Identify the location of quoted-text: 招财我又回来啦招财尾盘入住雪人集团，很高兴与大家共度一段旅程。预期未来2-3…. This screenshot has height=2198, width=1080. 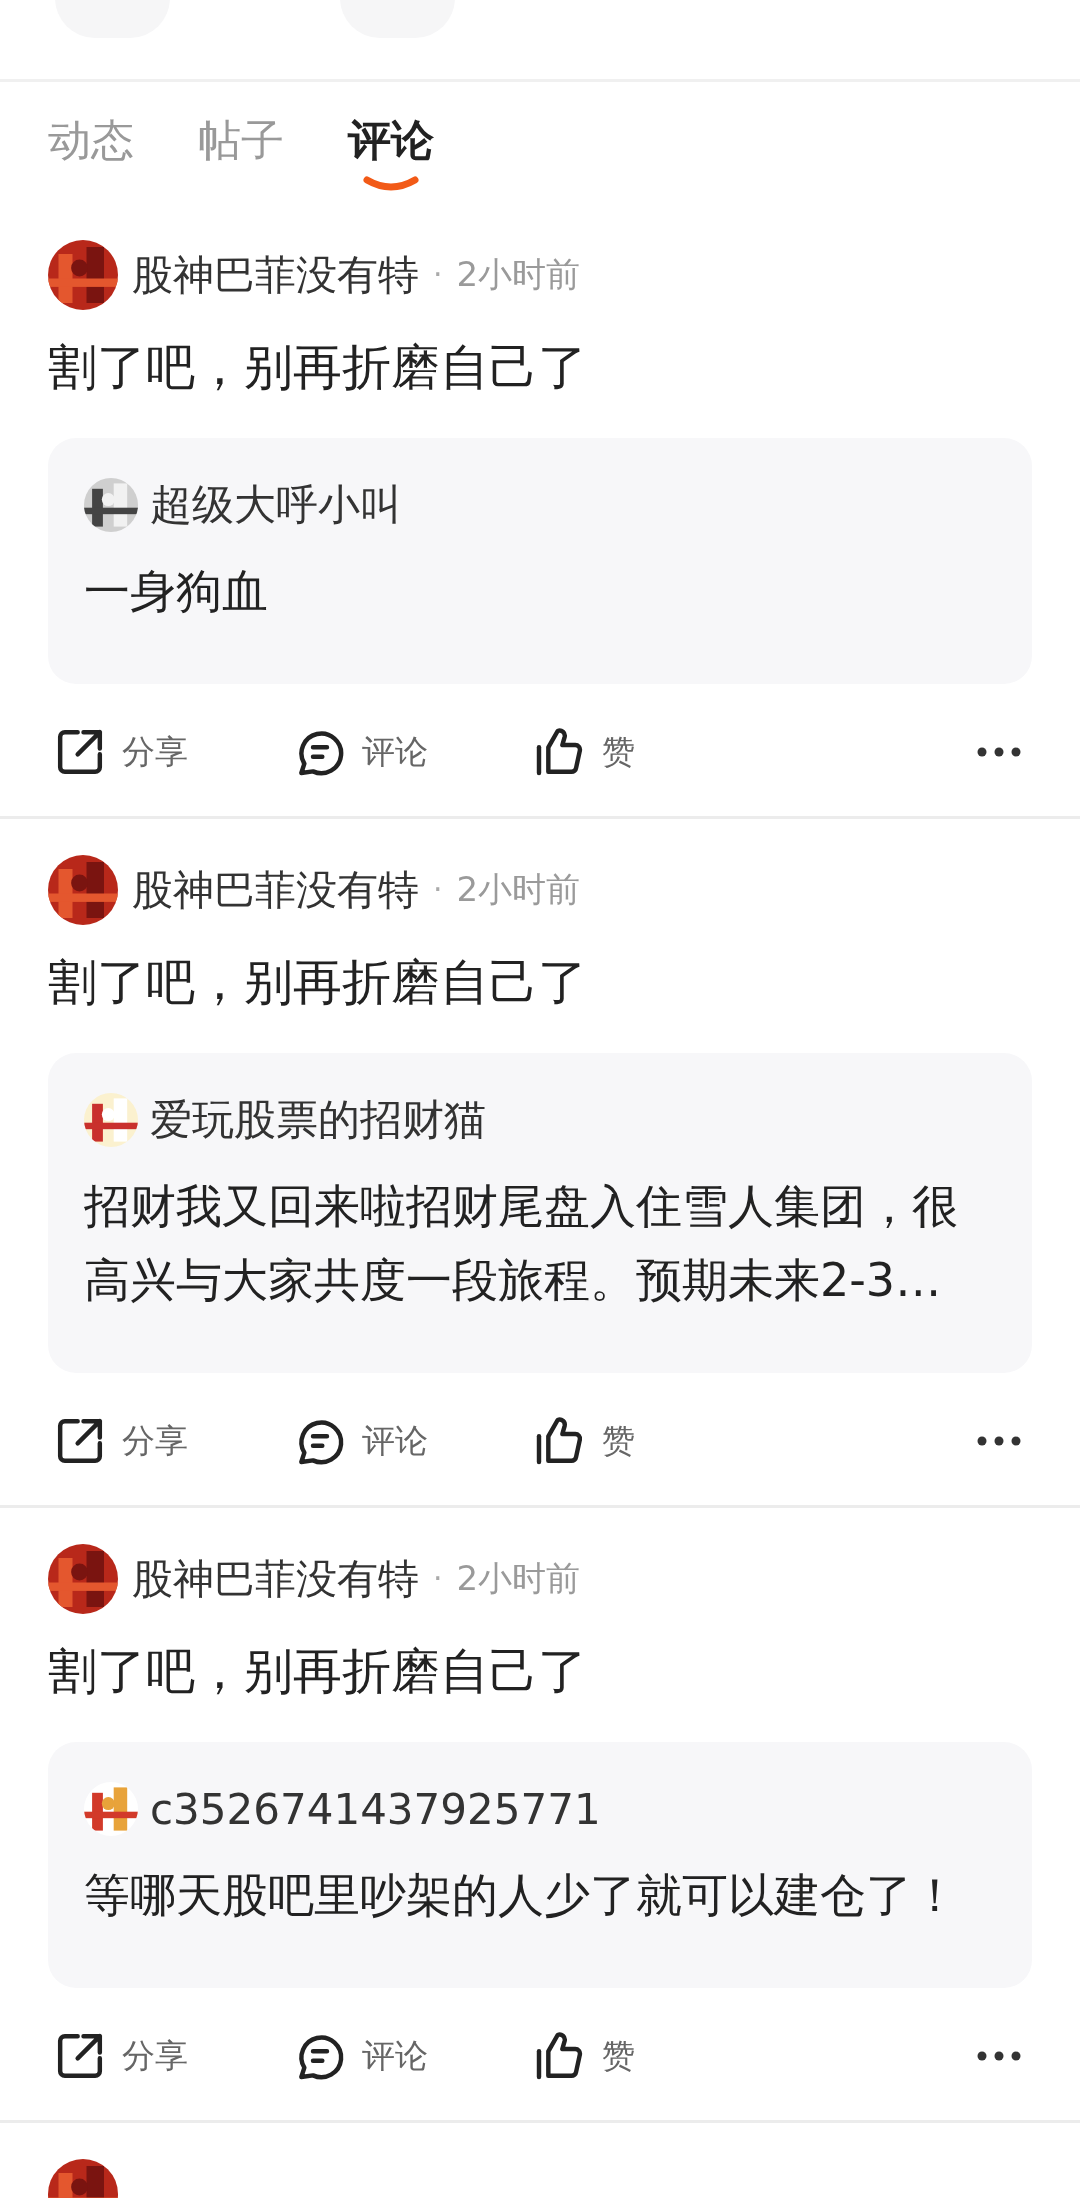
(521, 1243).